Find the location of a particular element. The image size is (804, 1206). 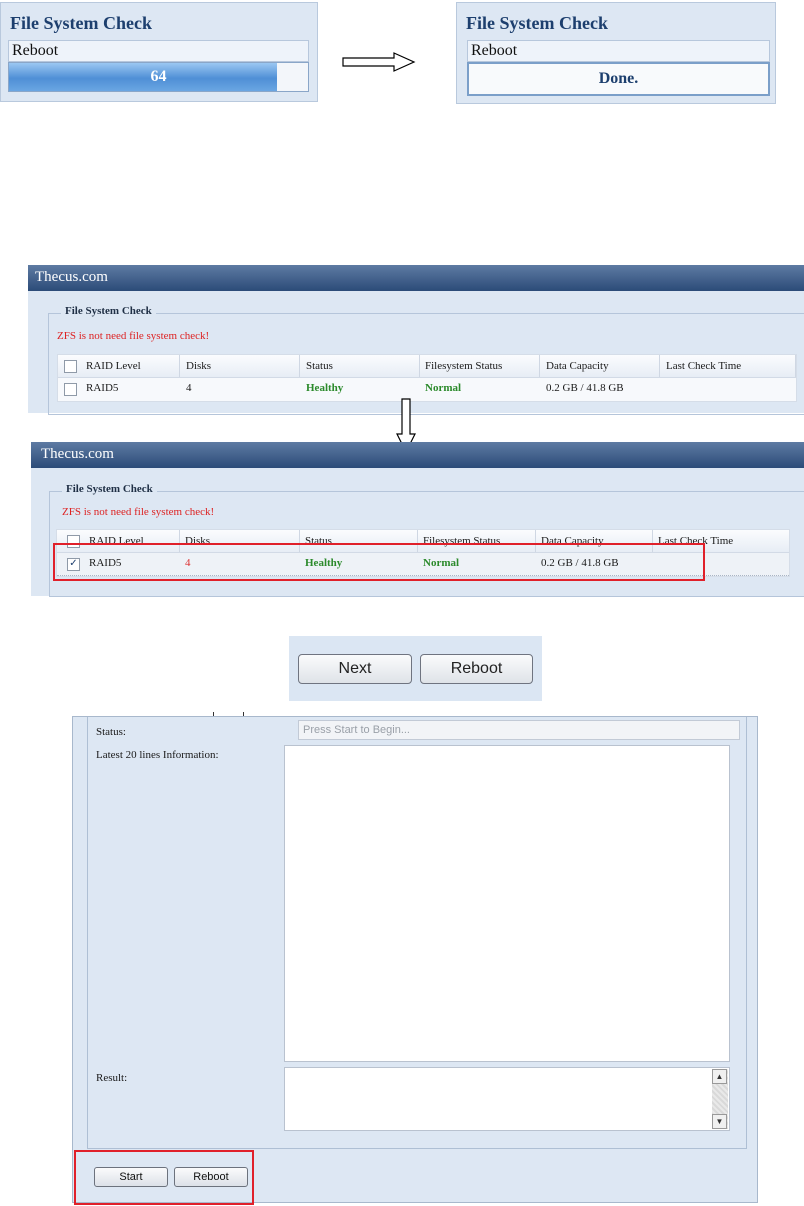

next-button: Next is located at coordinates (355, 669).